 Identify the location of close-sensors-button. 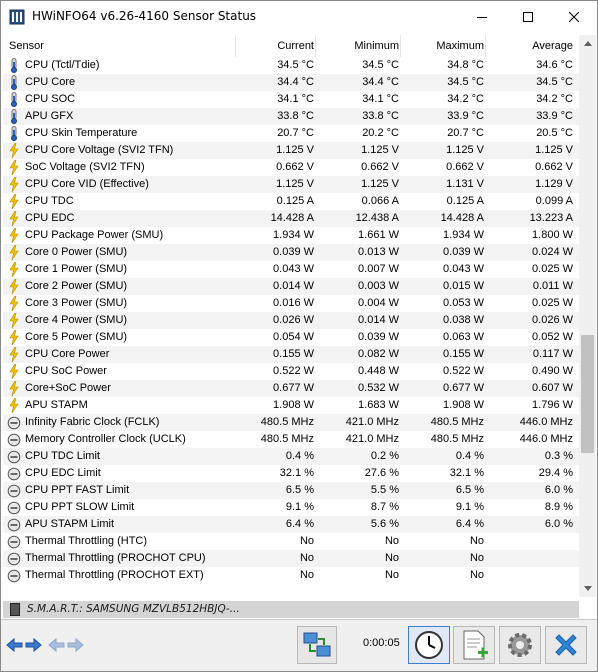
(566, 645).